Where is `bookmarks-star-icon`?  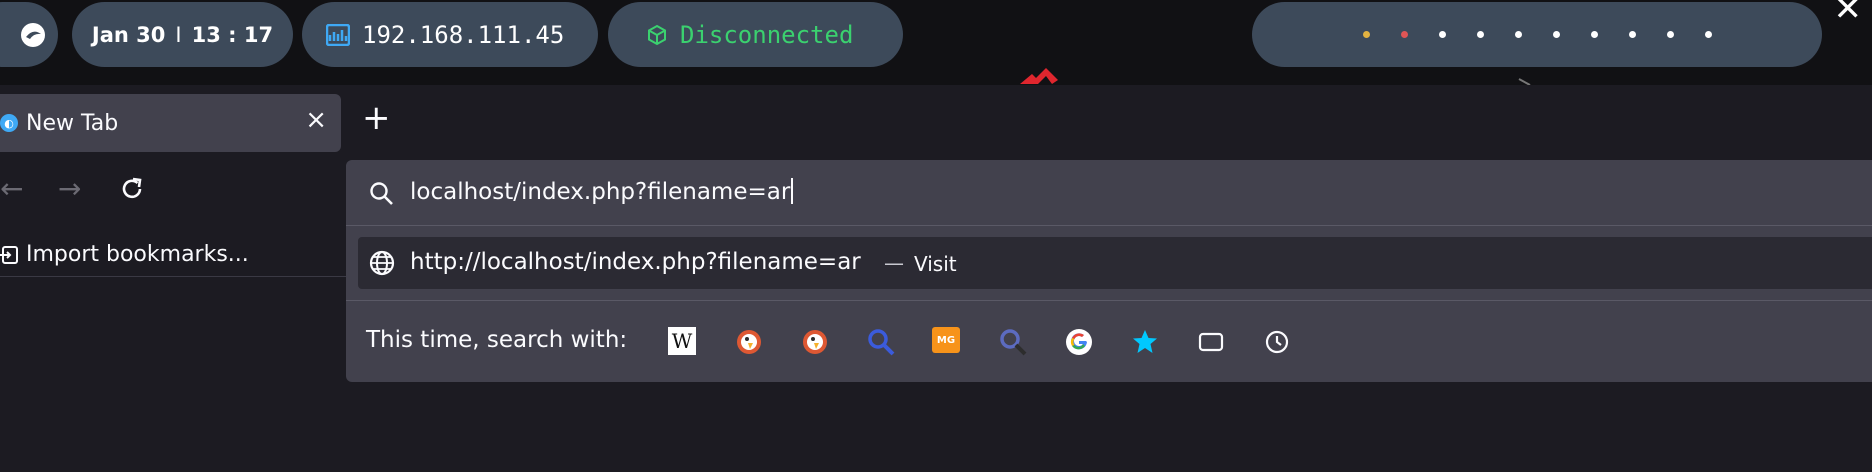 bookmarks-star-icon is located at coordinates (1145, 342).